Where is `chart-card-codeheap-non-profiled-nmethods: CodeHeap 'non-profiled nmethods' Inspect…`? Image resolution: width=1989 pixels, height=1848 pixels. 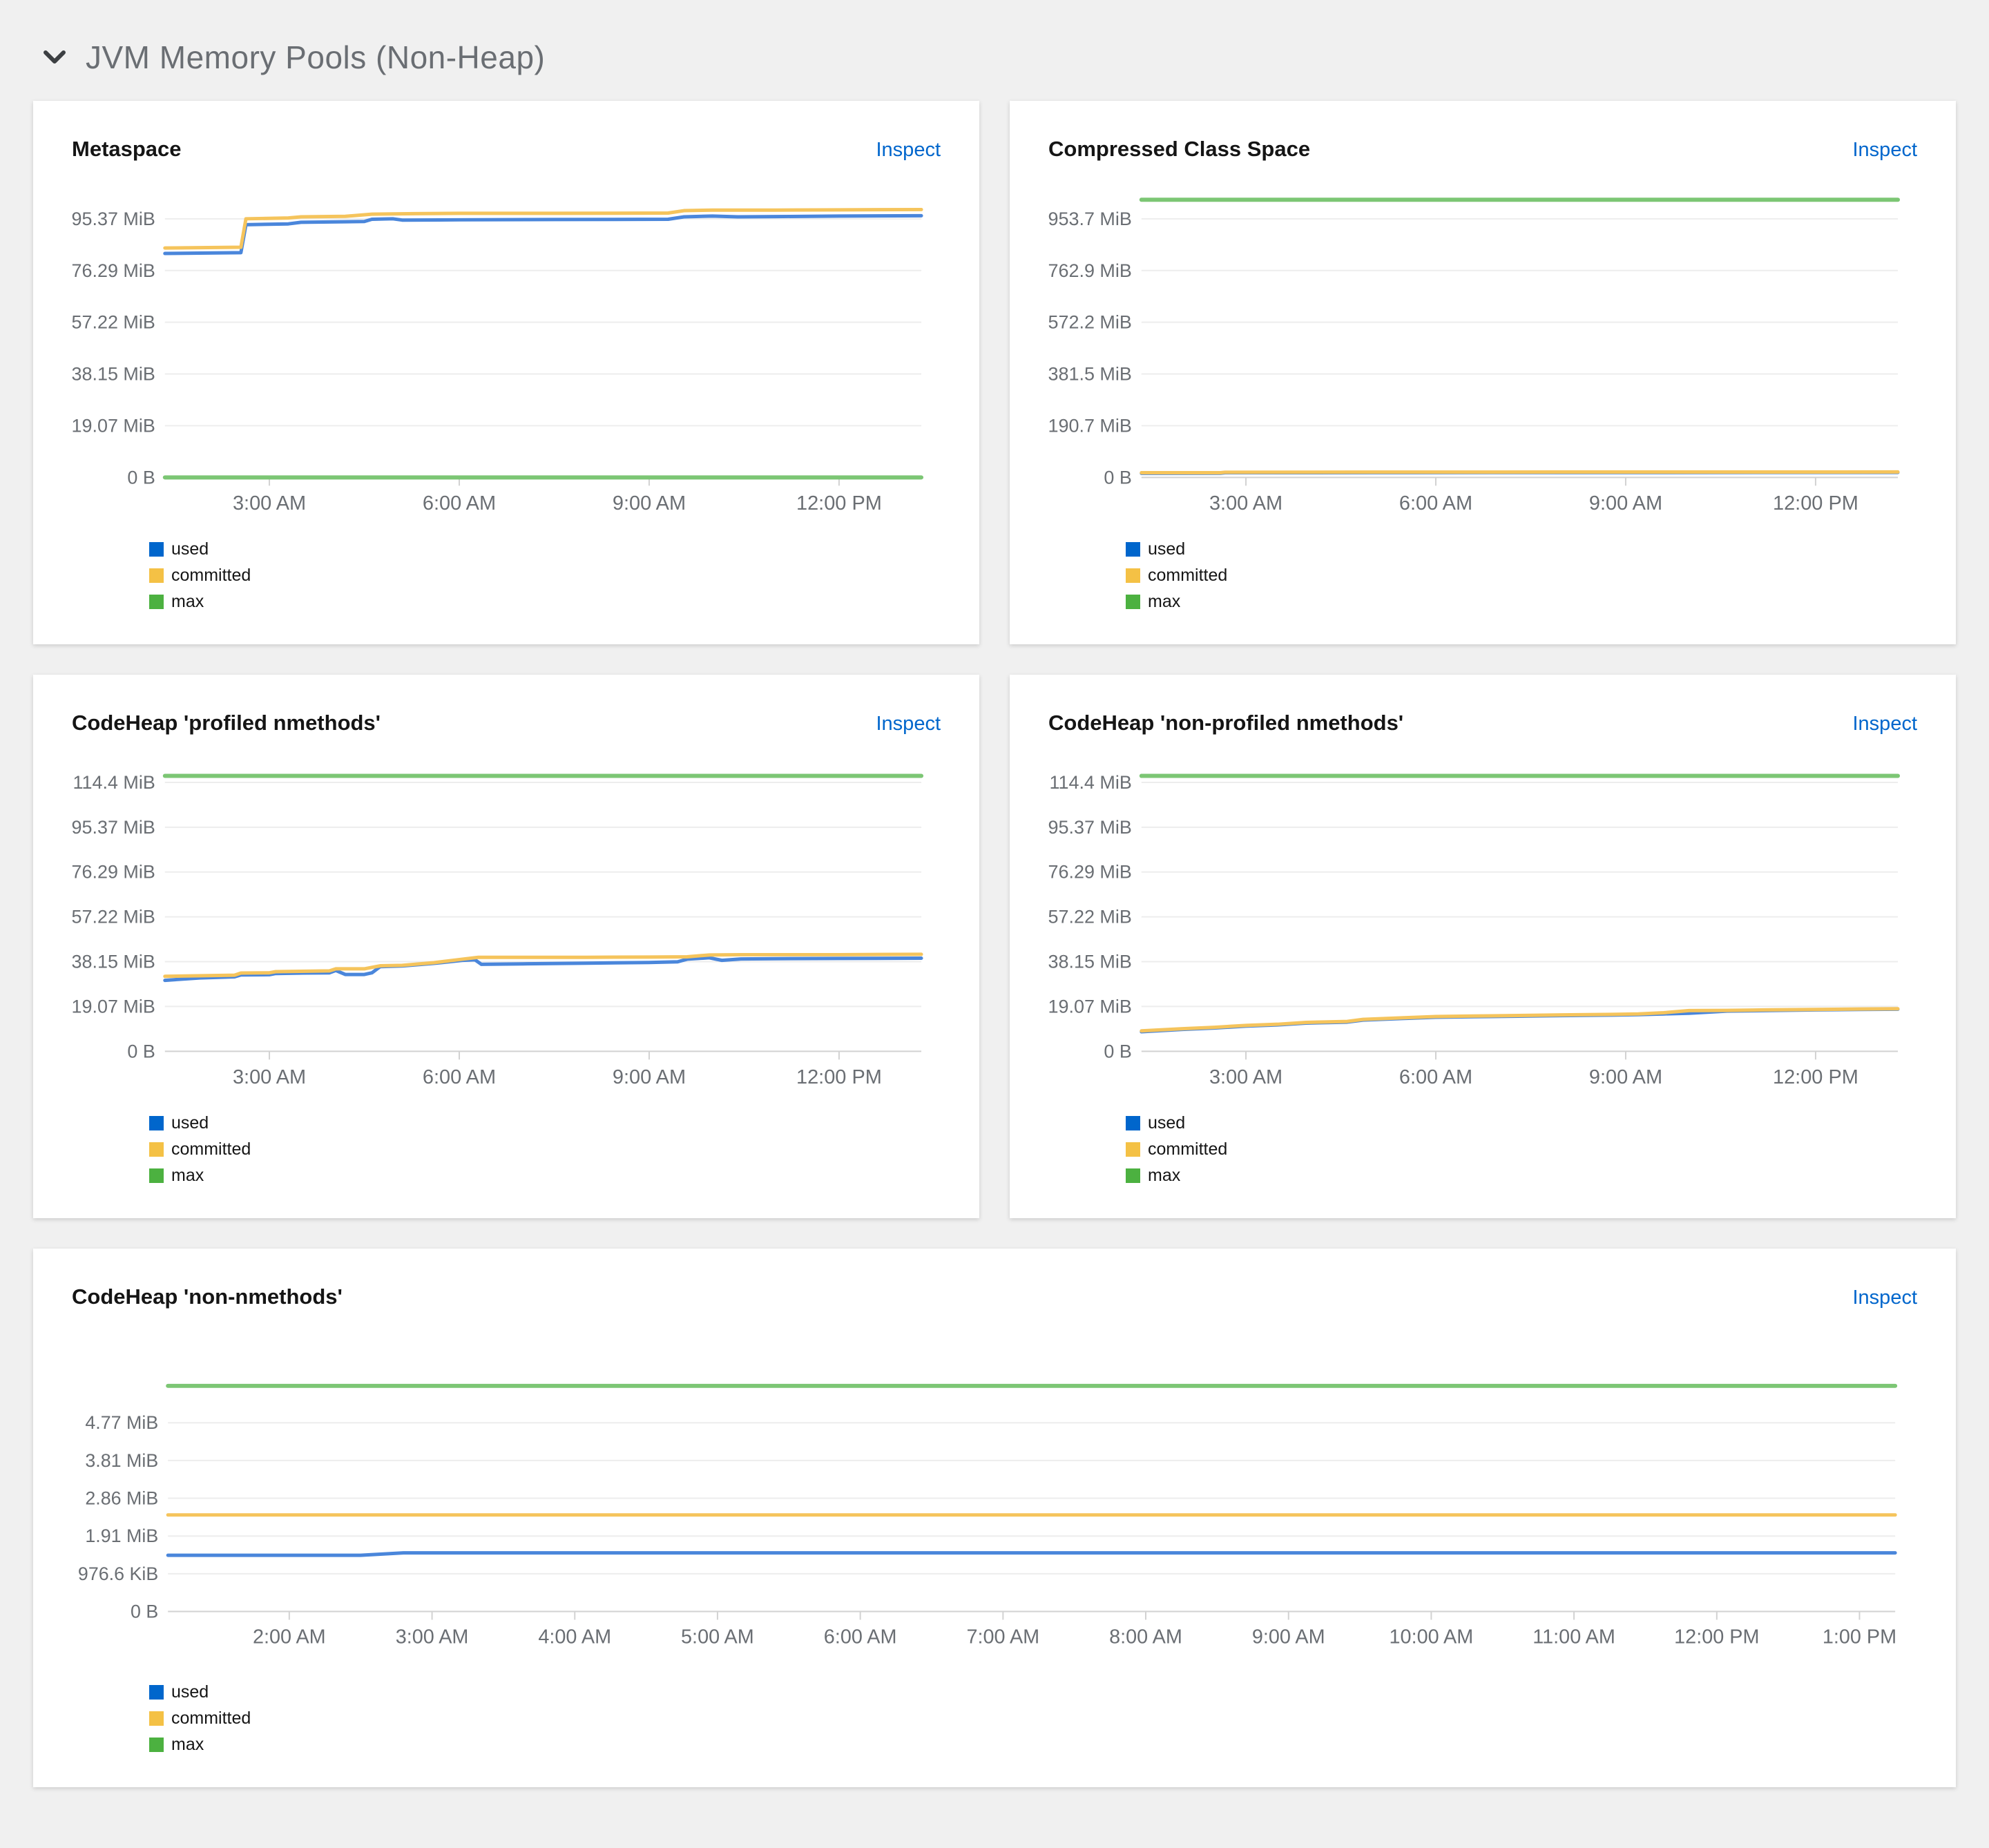
chart-card-codeheap-non-profiled-nmethods: CodeHeap 'non-profiled nmethods' Inspect… is located at coordinates (1483, 947).